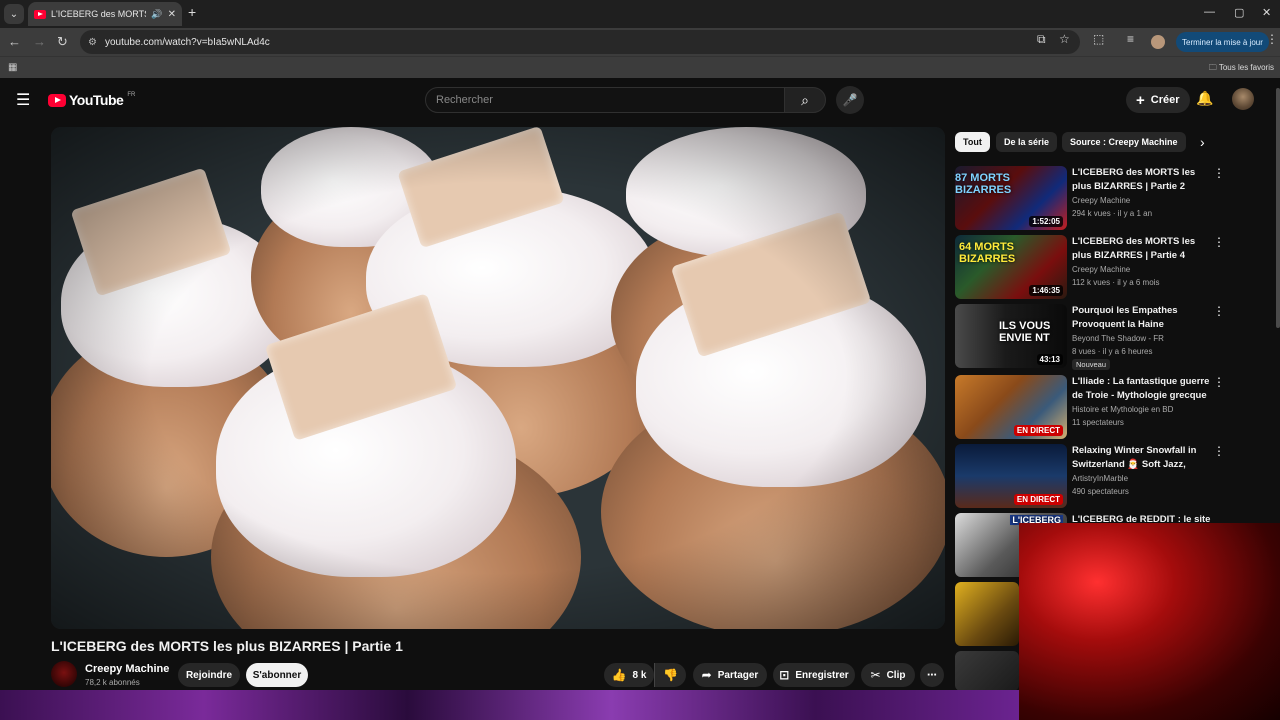 Image resolution: width=1280 pixels, height=720 pixels. What do you see at coordinates (39, 41) in the screenshot?
I see `forward-arrow-icon: →` at bounding box center [39, 41].